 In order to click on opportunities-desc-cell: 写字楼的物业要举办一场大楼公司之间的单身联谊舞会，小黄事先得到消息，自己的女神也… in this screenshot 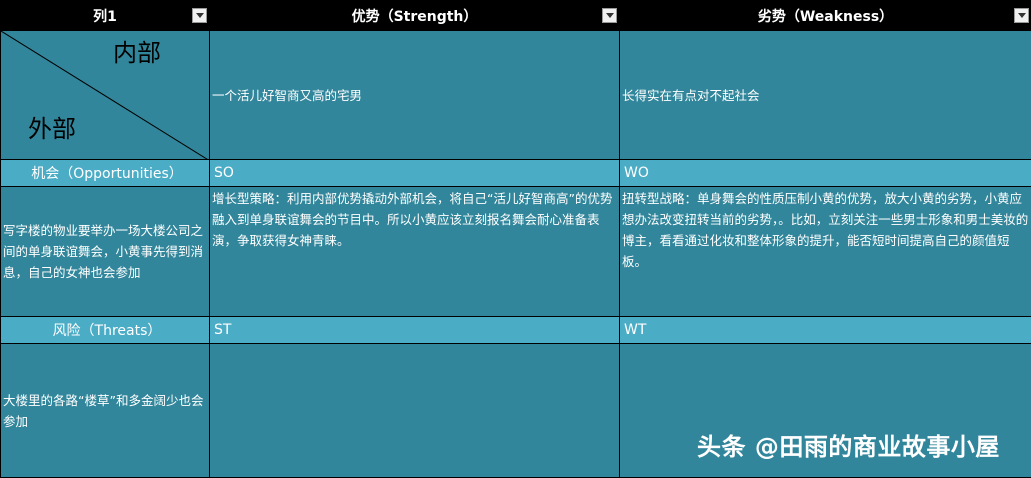, I will do `click(105, 252)`.